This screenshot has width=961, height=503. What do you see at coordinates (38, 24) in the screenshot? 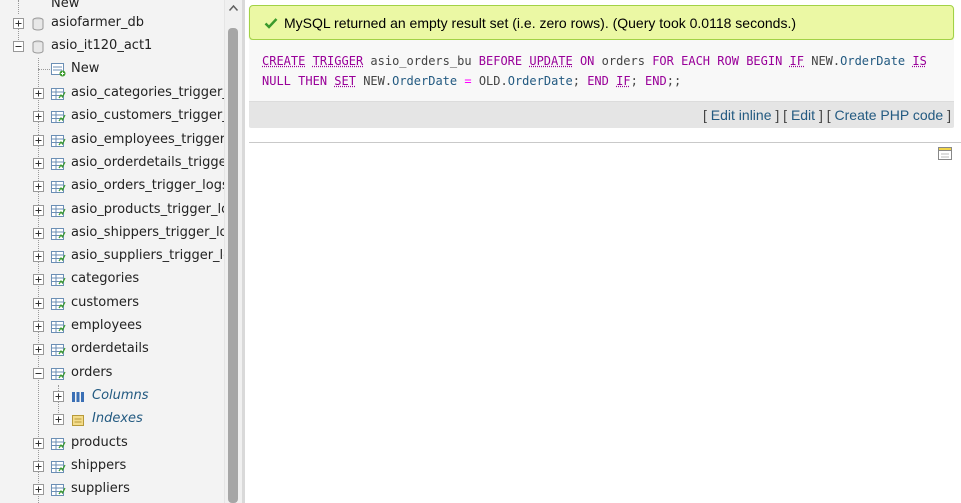
I see `database-icon` at bounding box center [38, 24].